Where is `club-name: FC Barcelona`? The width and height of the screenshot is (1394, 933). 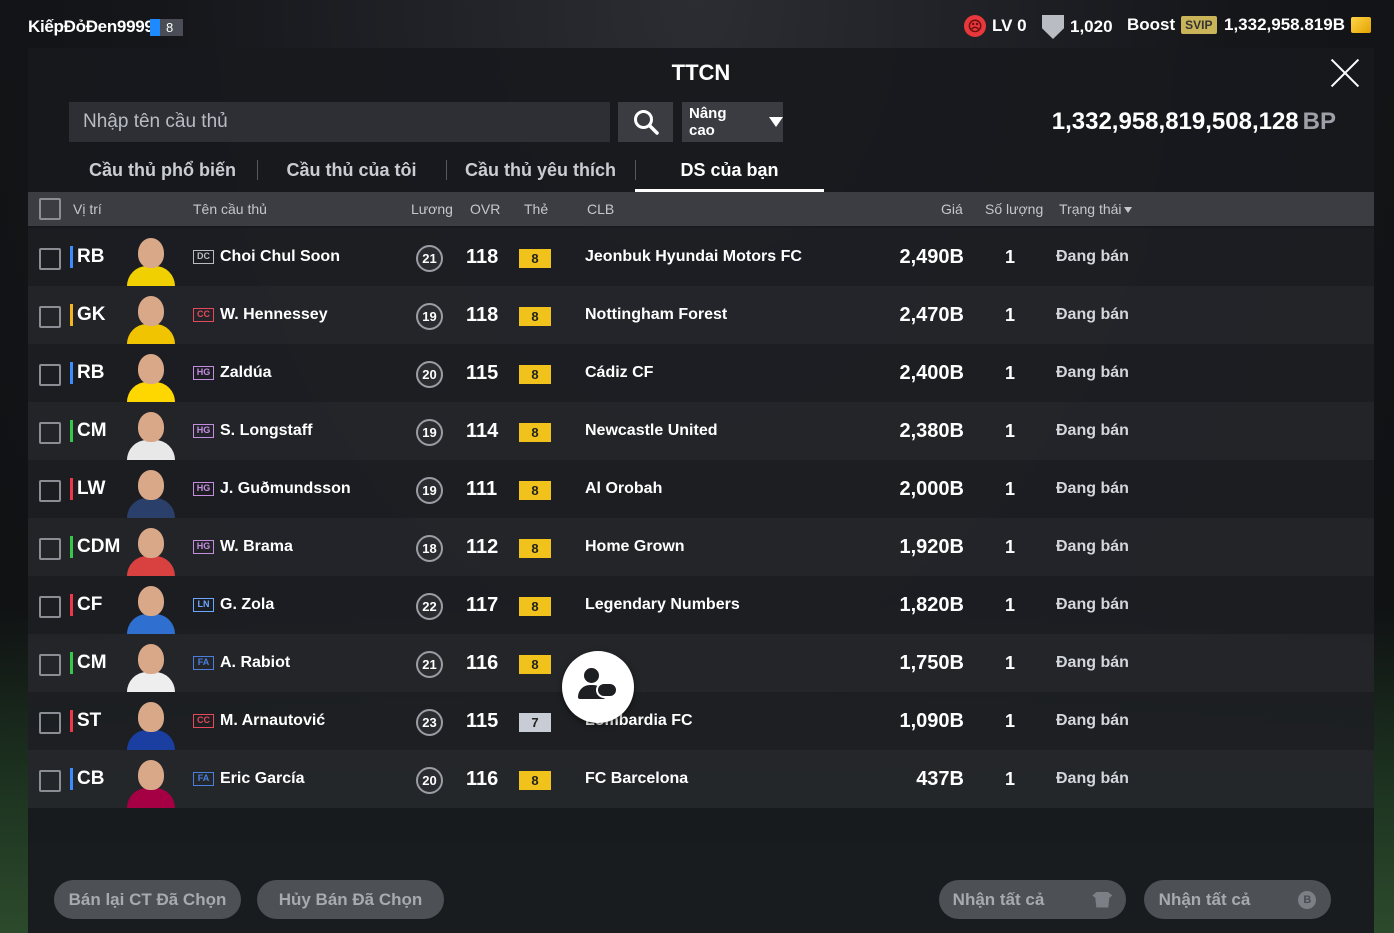
club-name: FC Barcelona is located at coordinates (637, 778).